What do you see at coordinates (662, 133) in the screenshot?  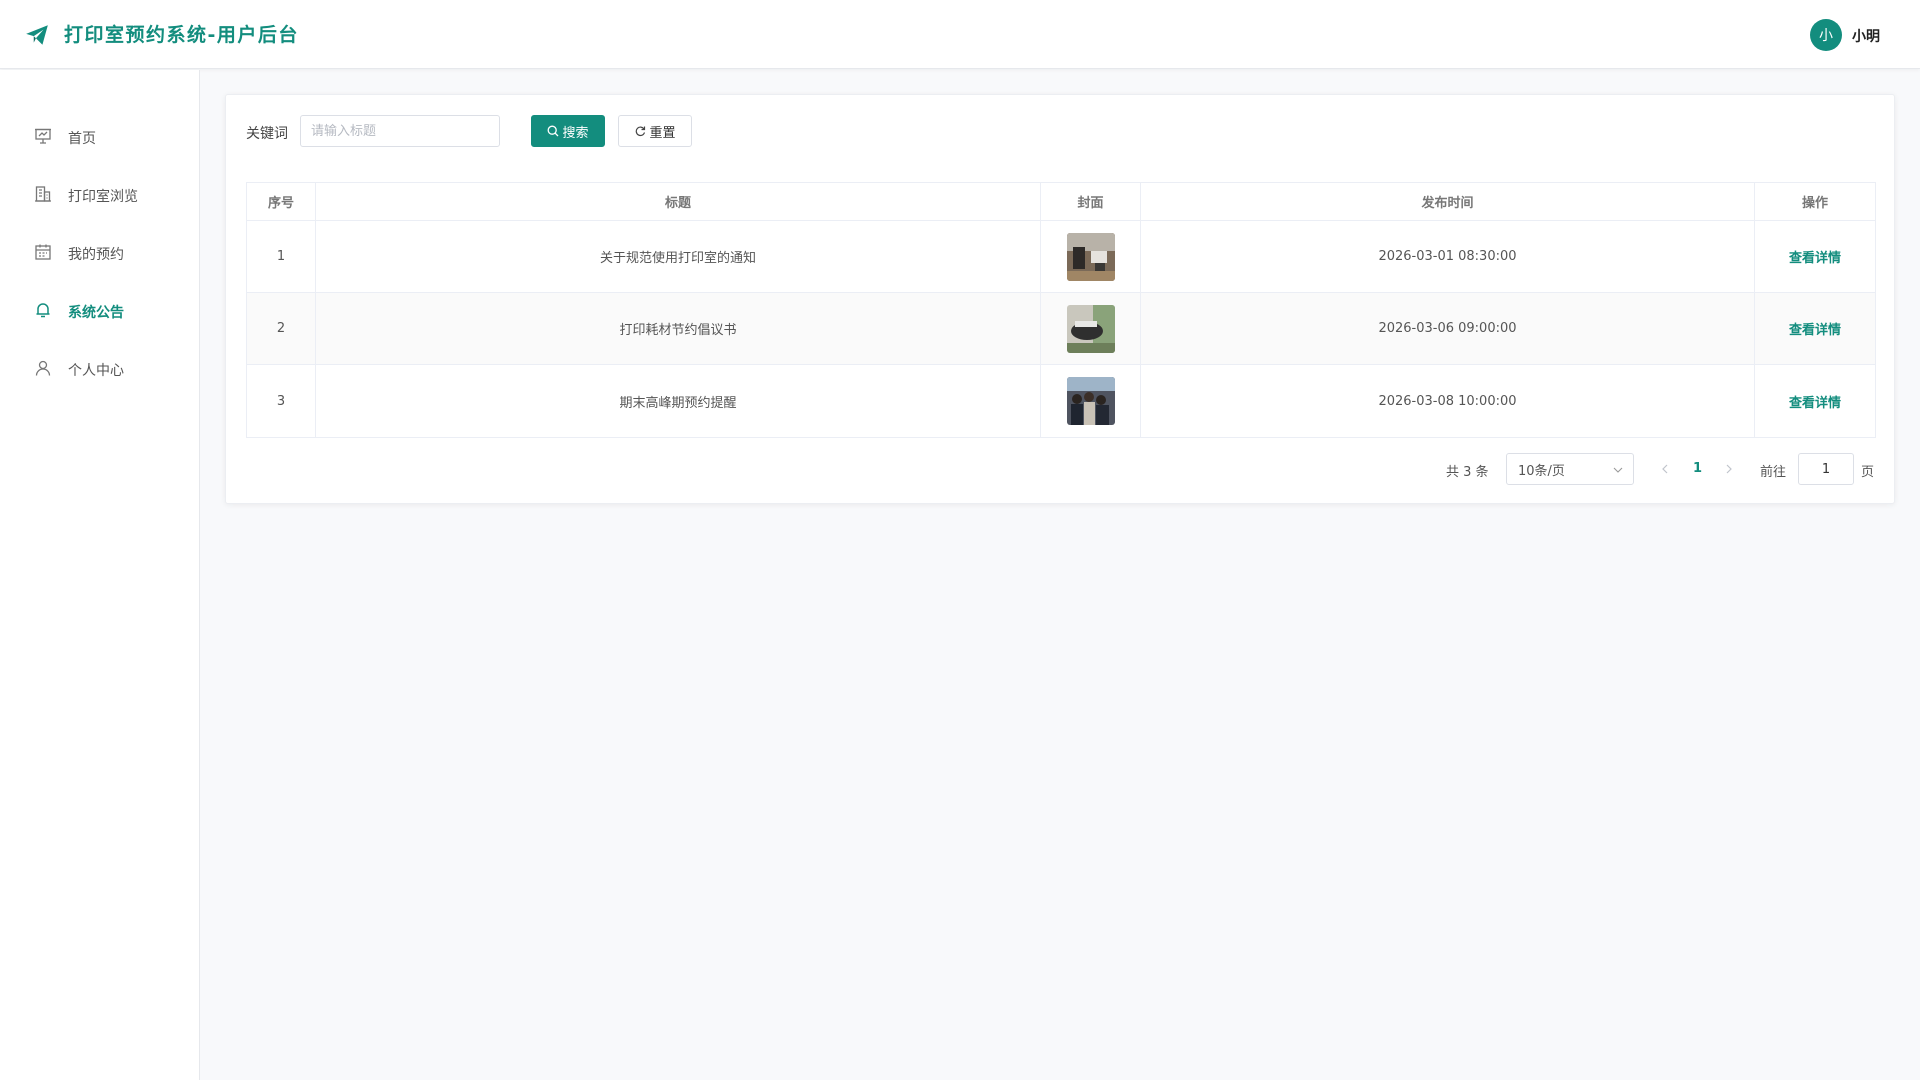 I see `reset-button-label: 重置` at bounding box center [662, 133].